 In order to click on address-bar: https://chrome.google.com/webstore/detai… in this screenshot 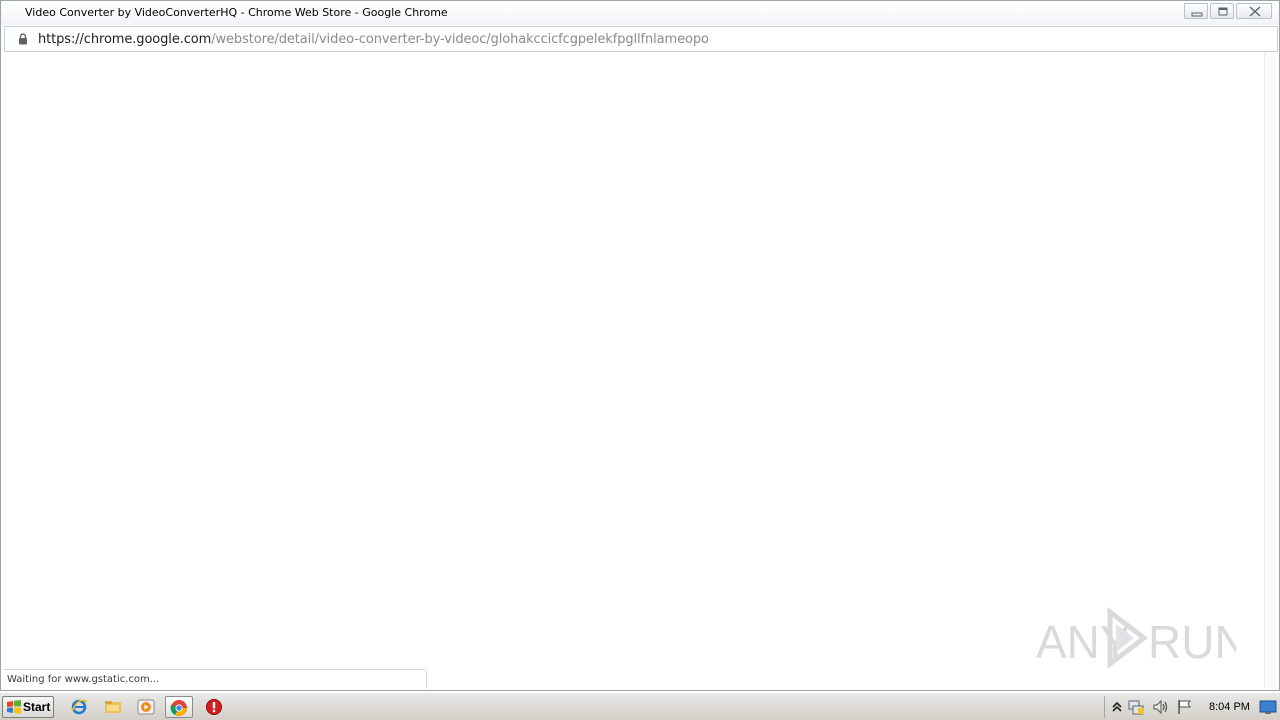, I will do `click(641, 39)`.